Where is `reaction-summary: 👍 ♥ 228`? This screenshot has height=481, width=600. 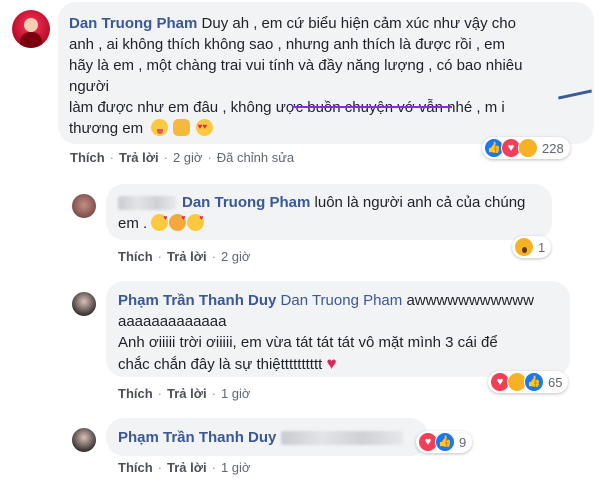 reaction-summary: 👍 ♥ 228 is located at coordinates (526, 148).